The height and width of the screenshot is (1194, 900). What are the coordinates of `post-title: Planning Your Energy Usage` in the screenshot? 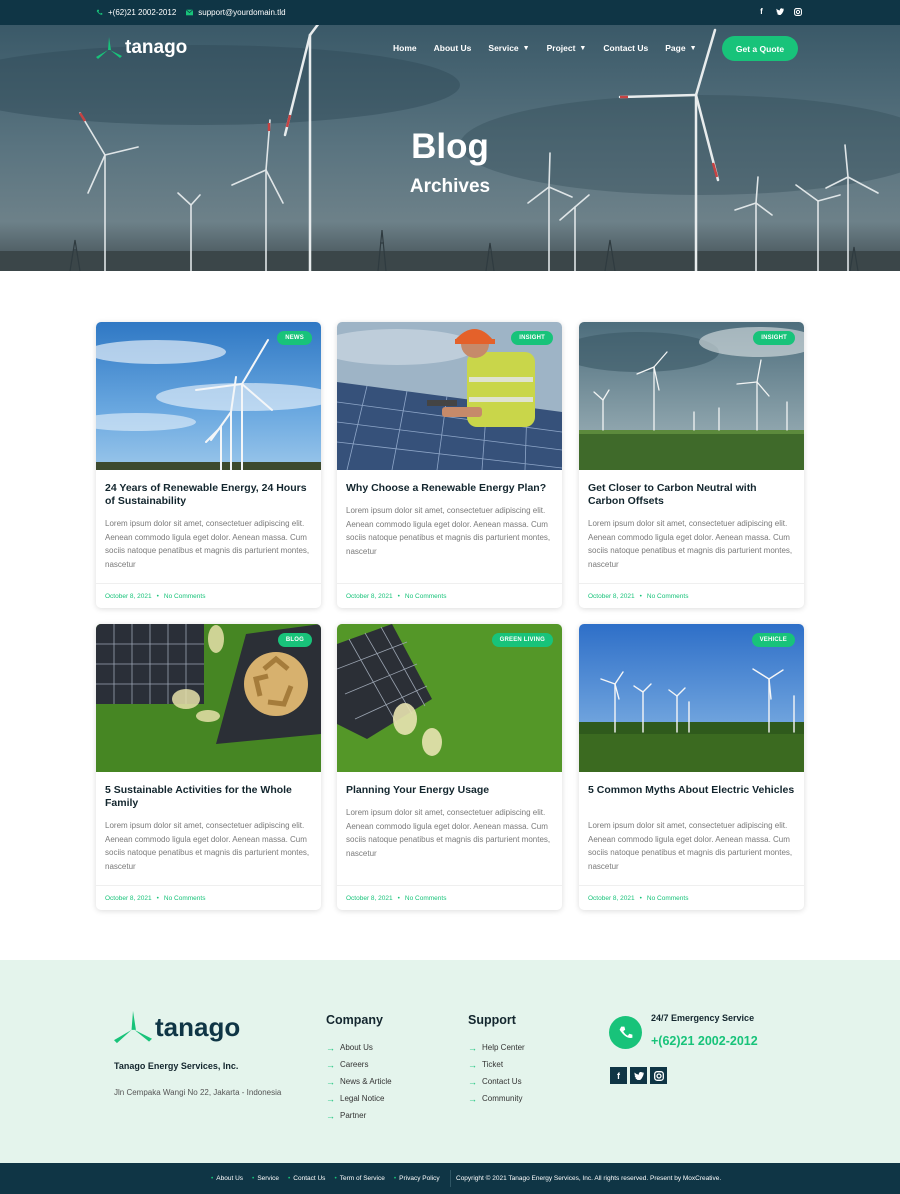 It's located at (449, 790).